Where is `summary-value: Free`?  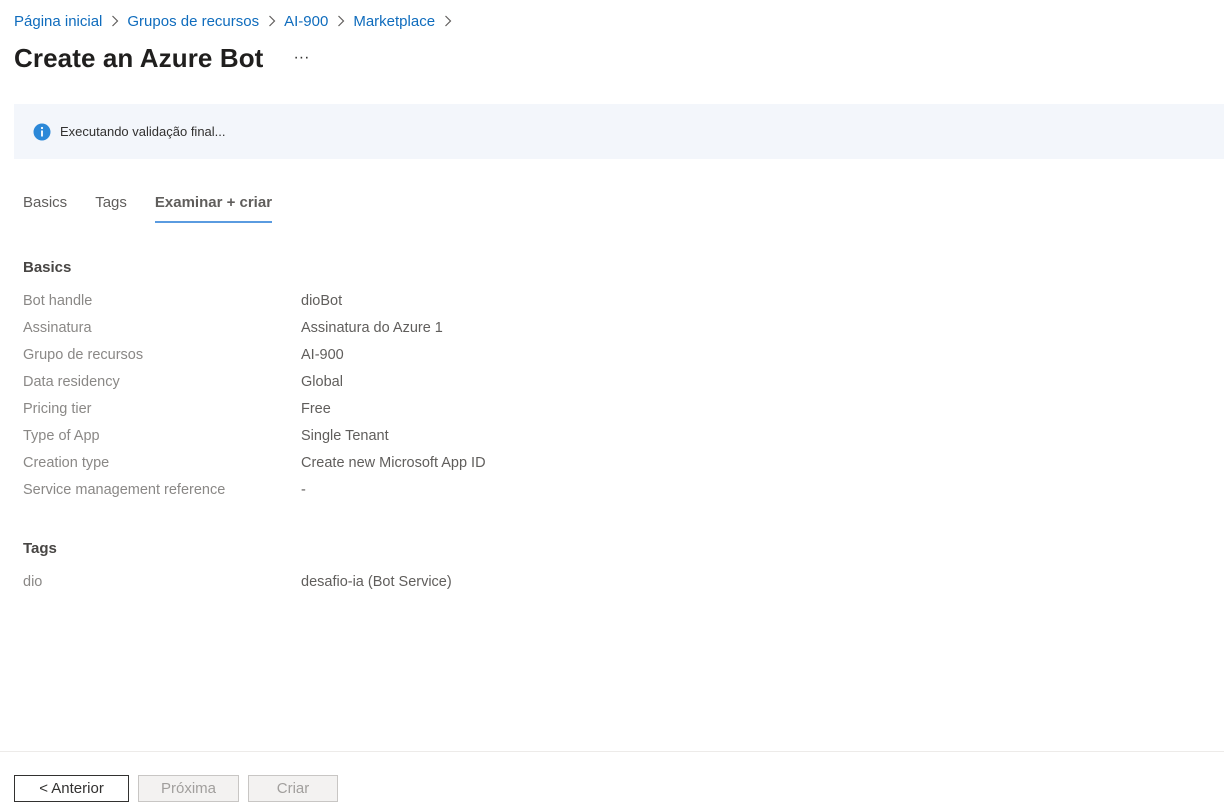
summary-value: Free is located at coordinates (316, 409).